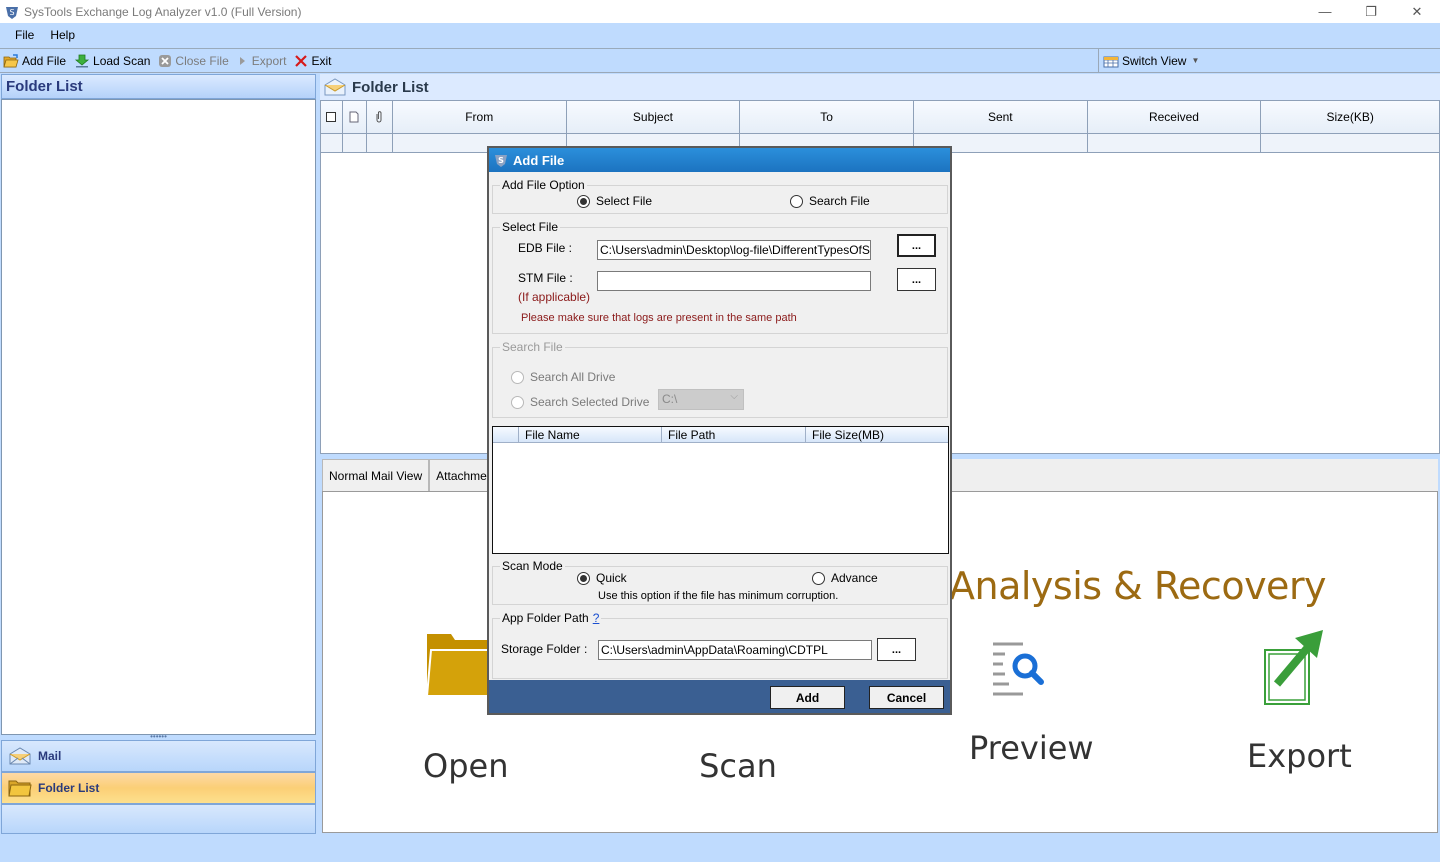 The width and height of the screenshot is (1440, 862). Describe the element at coordinates (654, 117) in the screenshot. I see `column-subject: Subject` at that location.